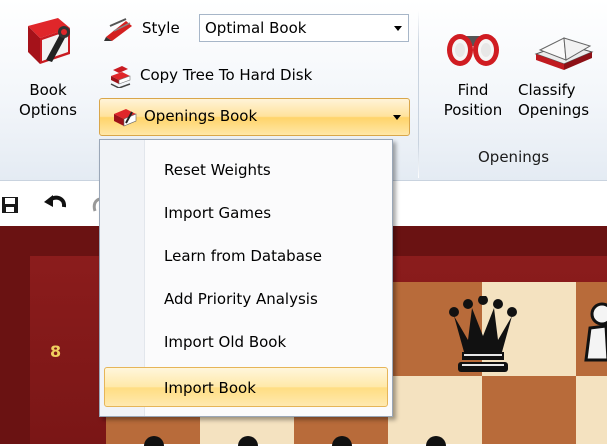  Describe the element at coordinates (564, 53) in the screenshot. I see `open-book-icon` at that location.